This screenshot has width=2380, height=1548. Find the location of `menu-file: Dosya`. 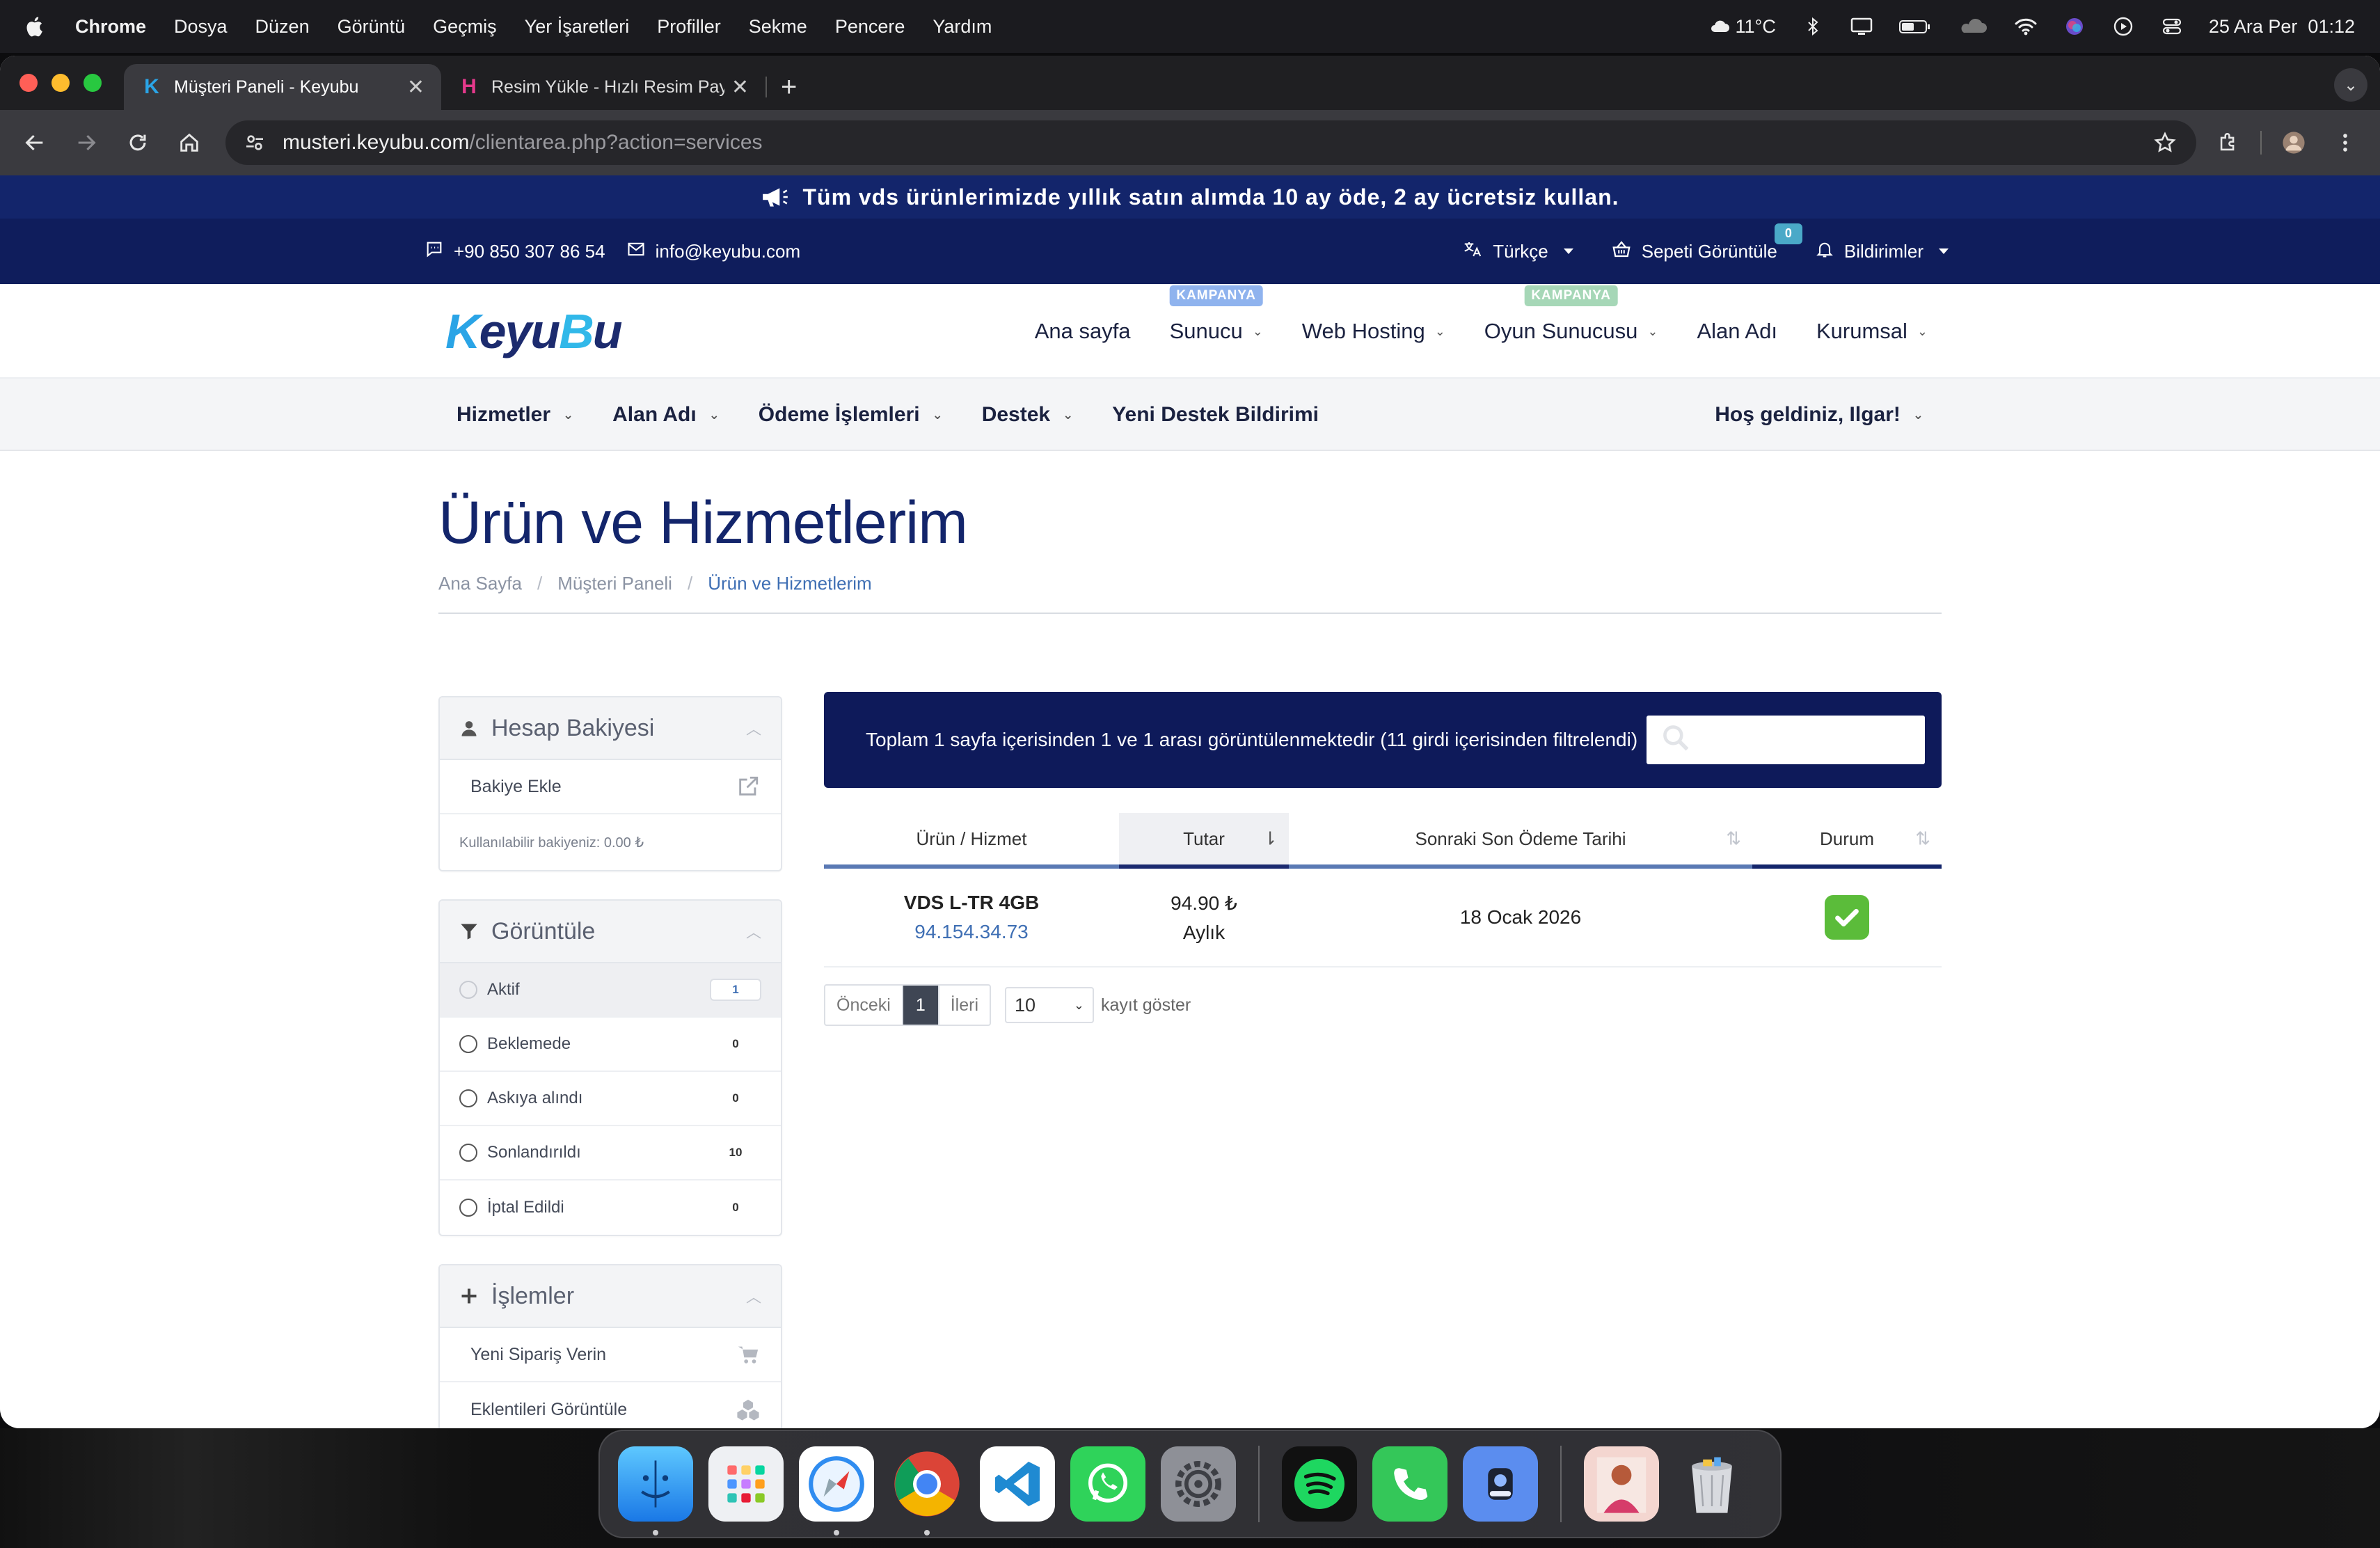

menu-file: Dosya is located at coordinates (201, 27).